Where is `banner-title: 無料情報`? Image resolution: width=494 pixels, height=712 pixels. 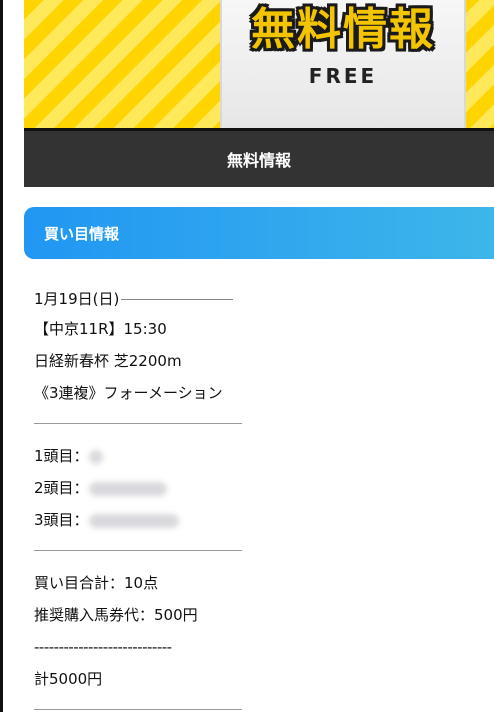
banner-title: 無料情報 is located at coordinates (343, 29).